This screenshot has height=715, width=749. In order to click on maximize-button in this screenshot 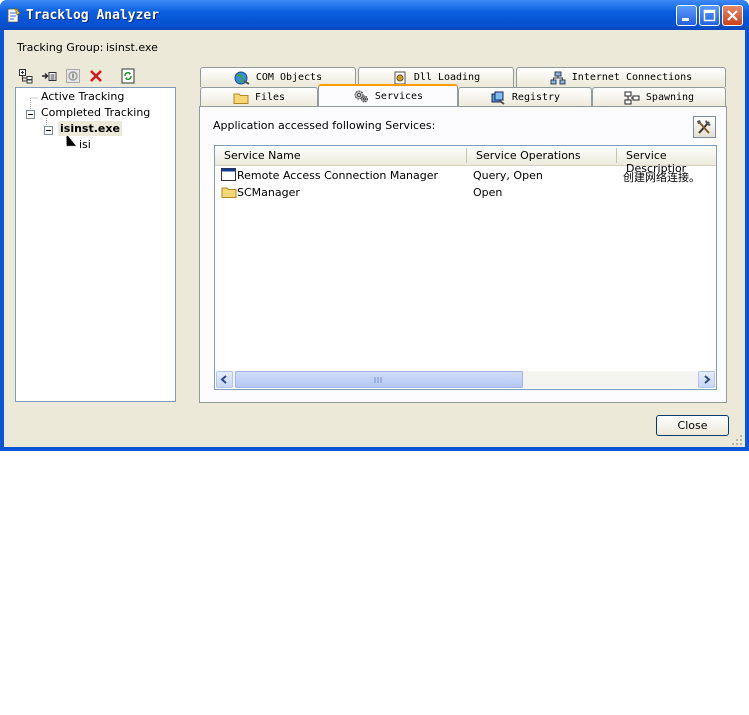, I will do `click(709, 15)`.